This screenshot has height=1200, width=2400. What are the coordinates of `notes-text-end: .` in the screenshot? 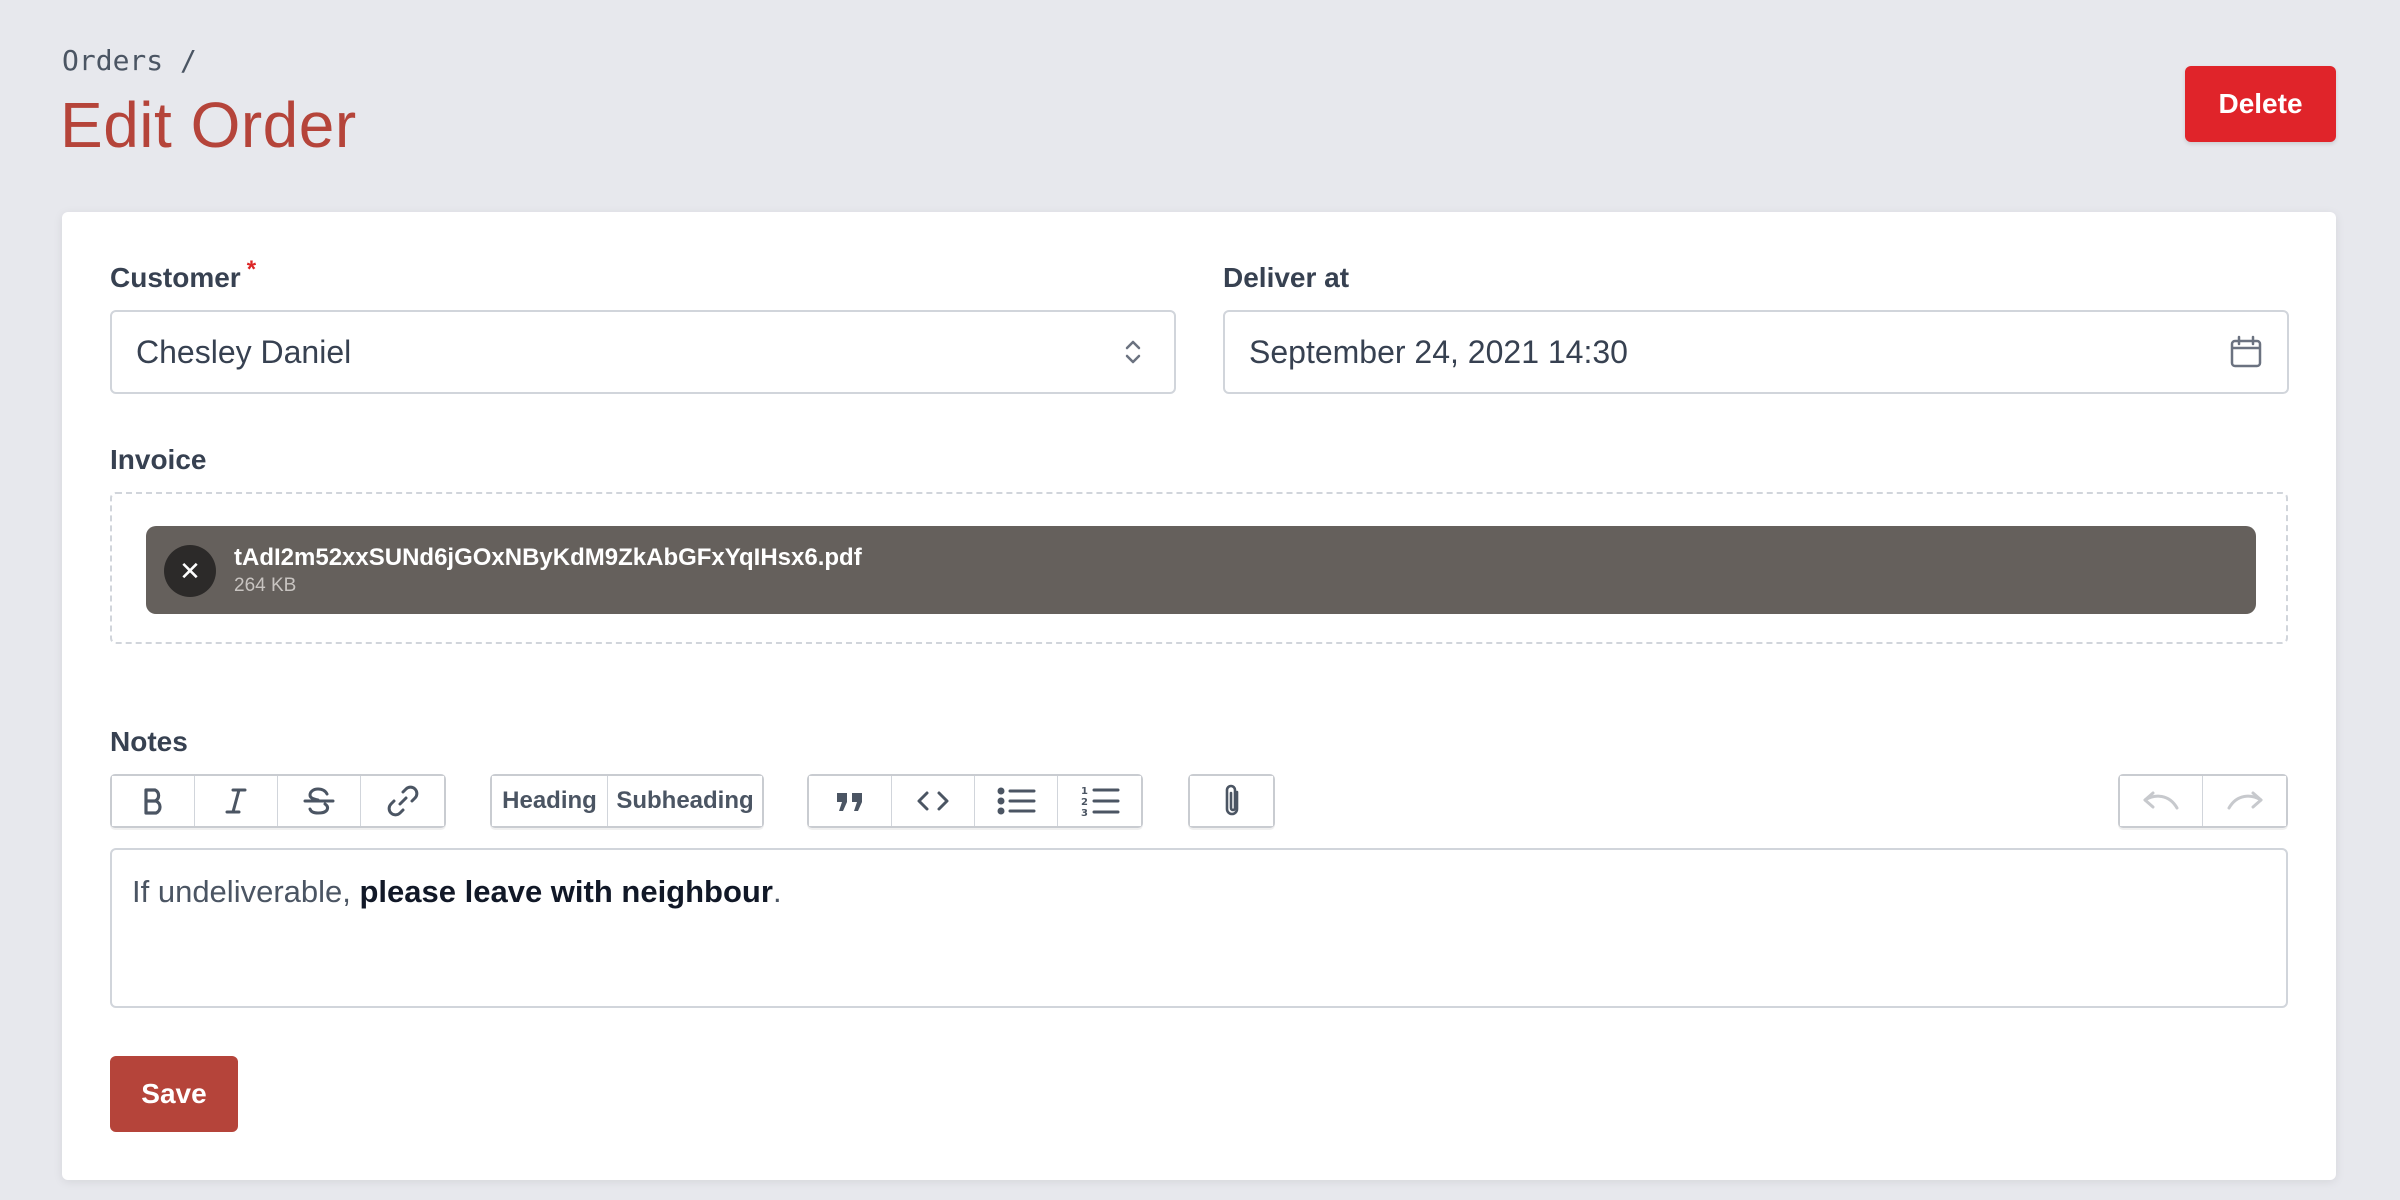 It's located at (777, 891).